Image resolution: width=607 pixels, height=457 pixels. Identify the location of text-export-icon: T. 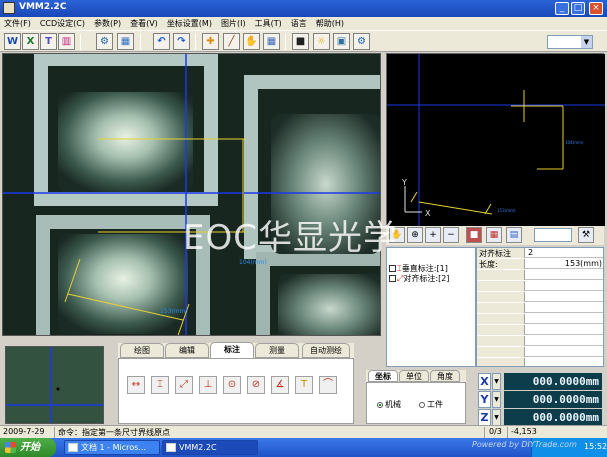
(48, 41).